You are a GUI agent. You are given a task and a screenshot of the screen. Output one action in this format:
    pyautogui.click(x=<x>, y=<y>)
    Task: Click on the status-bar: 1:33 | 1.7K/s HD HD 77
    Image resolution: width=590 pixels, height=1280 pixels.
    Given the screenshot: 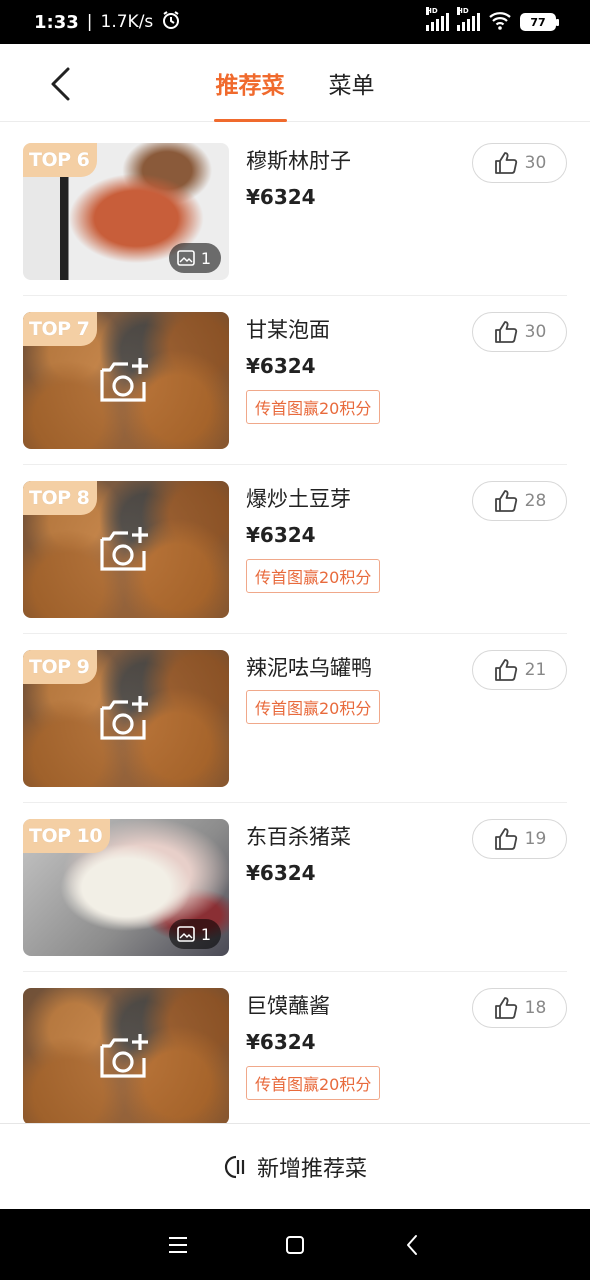 What is the action you would take?
    pyautogui.click(x=295, y=22)
    